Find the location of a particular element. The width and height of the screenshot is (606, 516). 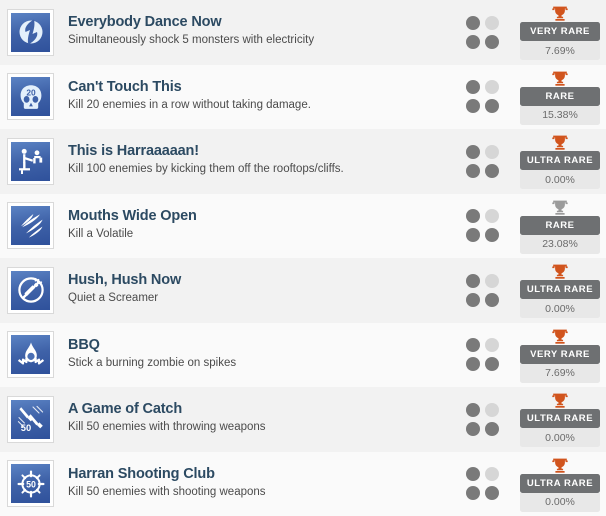

achievement-description: Kill a Volatile is located at coordinates (101, 233).